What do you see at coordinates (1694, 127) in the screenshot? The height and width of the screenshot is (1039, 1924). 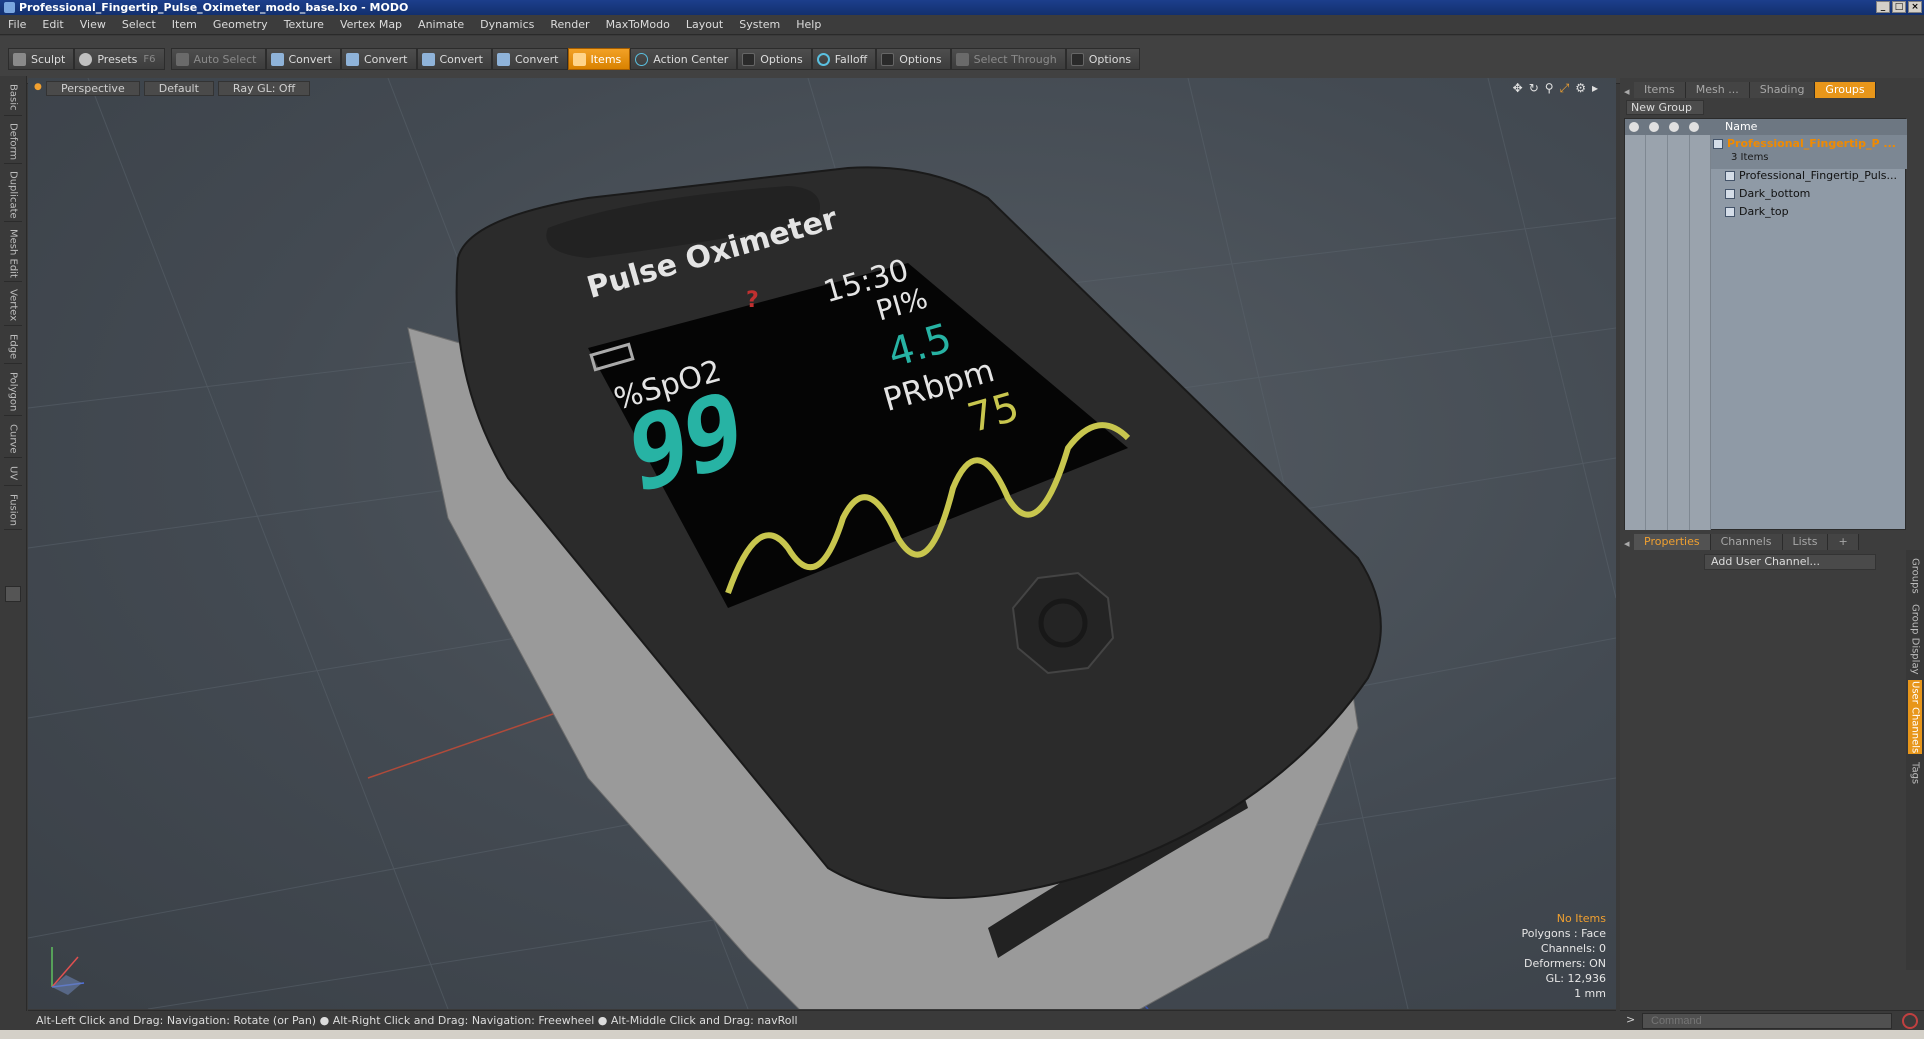 I see `select-column-icon` at bounding box center [1694, 127].